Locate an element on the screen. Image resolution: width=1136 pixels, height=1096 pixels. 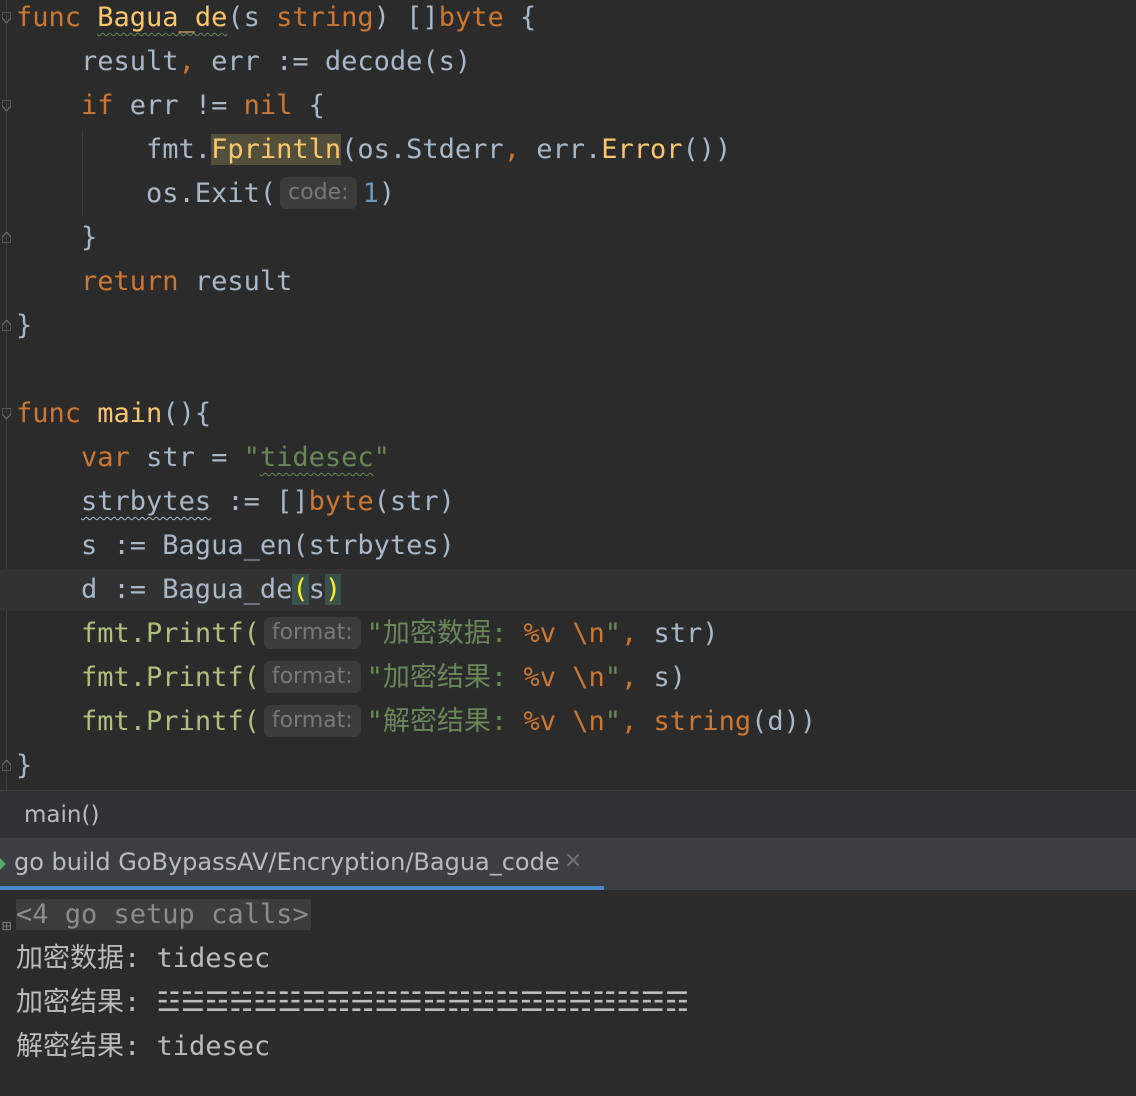
code-line: d := Bagua_de(s) is located at coordinates (179, 590).